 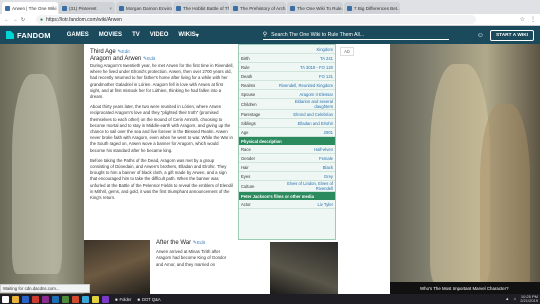 I want to click on browser-tab: 7 Big Differences Bet...×, so click(x=372, y=8).